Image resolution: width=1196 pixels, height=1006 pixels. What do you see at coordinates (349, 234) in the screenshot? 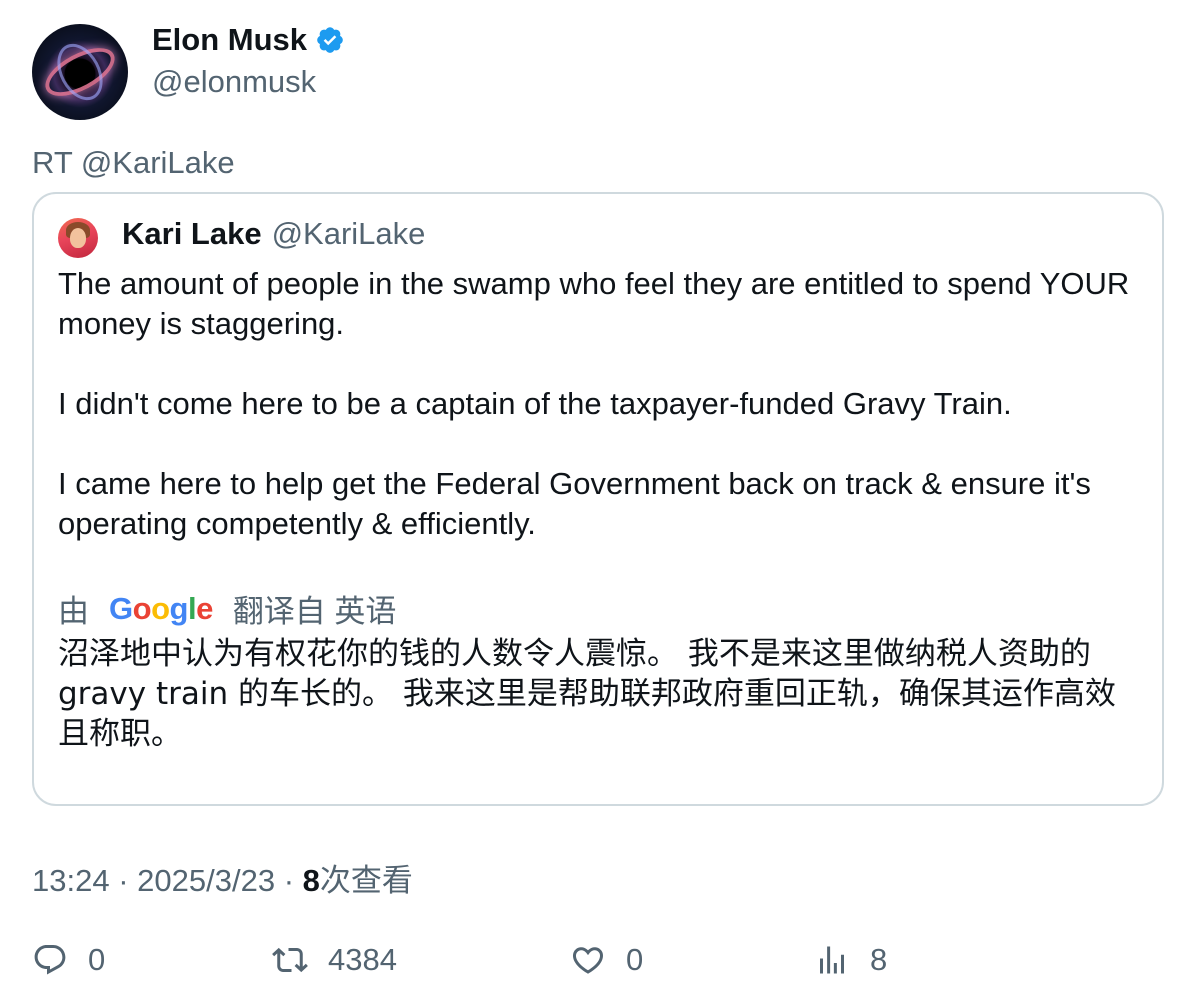
I see `quoted-author-handle: @KariLake` at bounding box center [349, 234].